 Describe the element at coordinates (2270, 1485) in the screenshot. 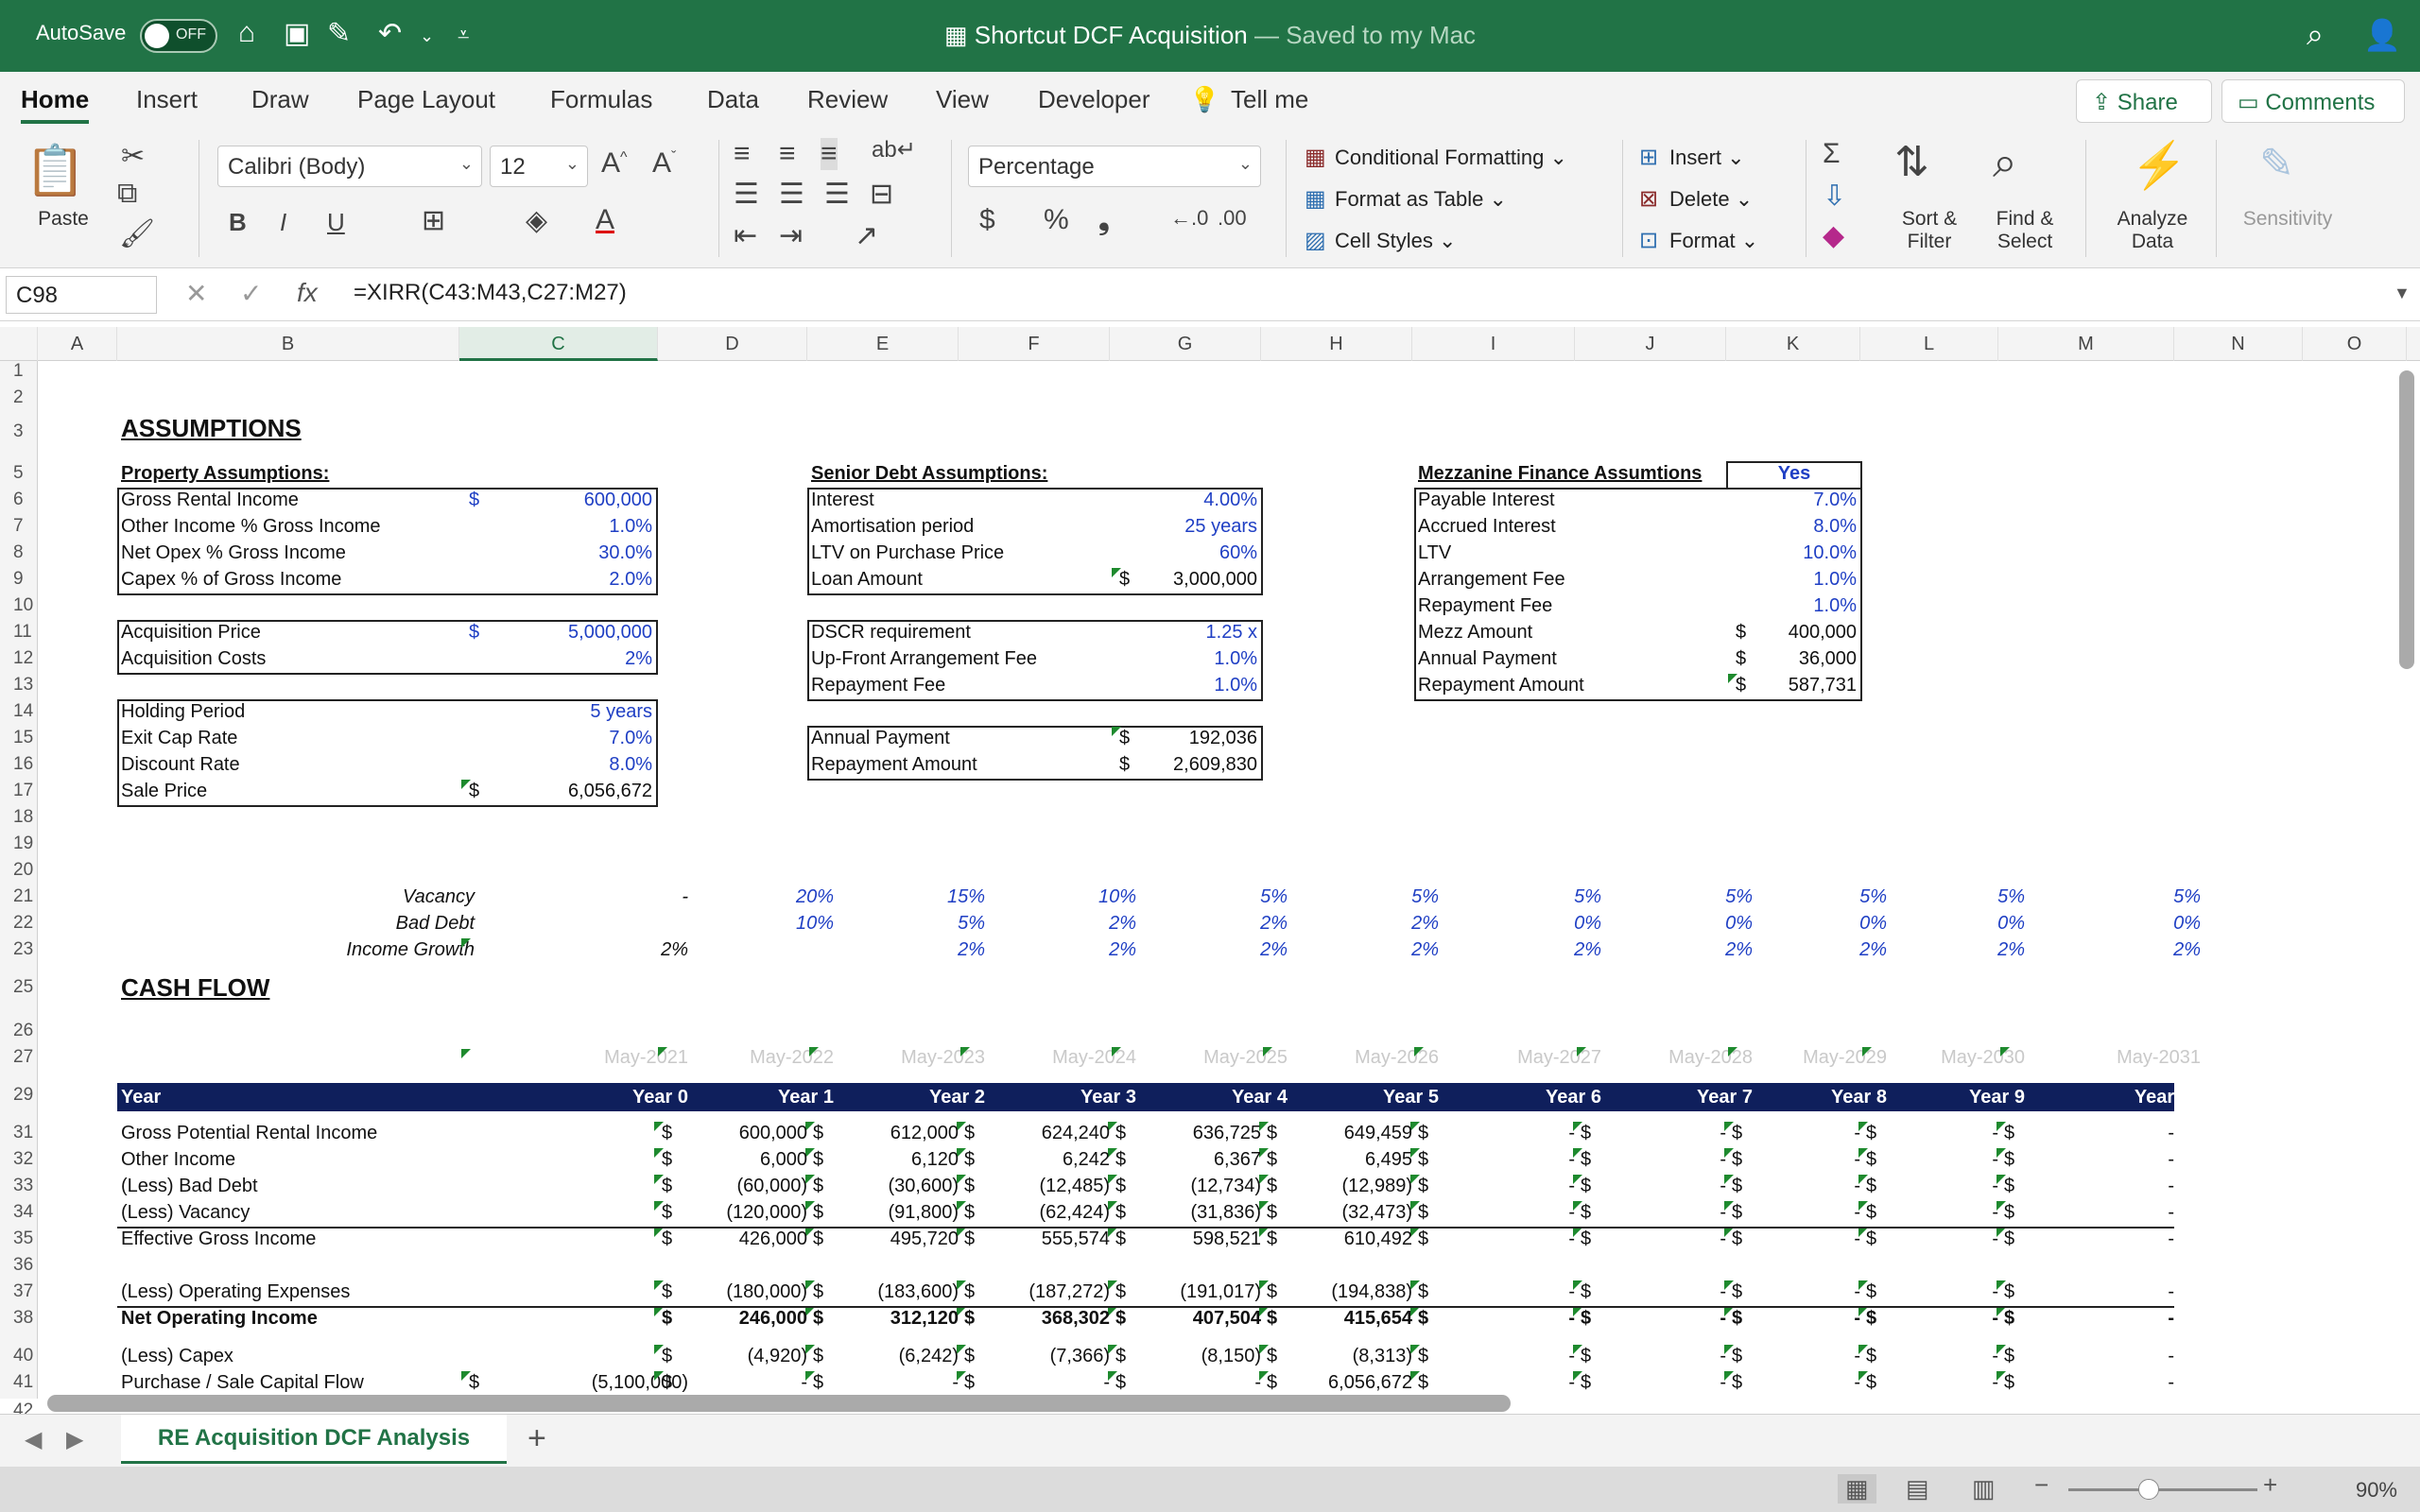

I see `zoom-in-icon: +` at that location.